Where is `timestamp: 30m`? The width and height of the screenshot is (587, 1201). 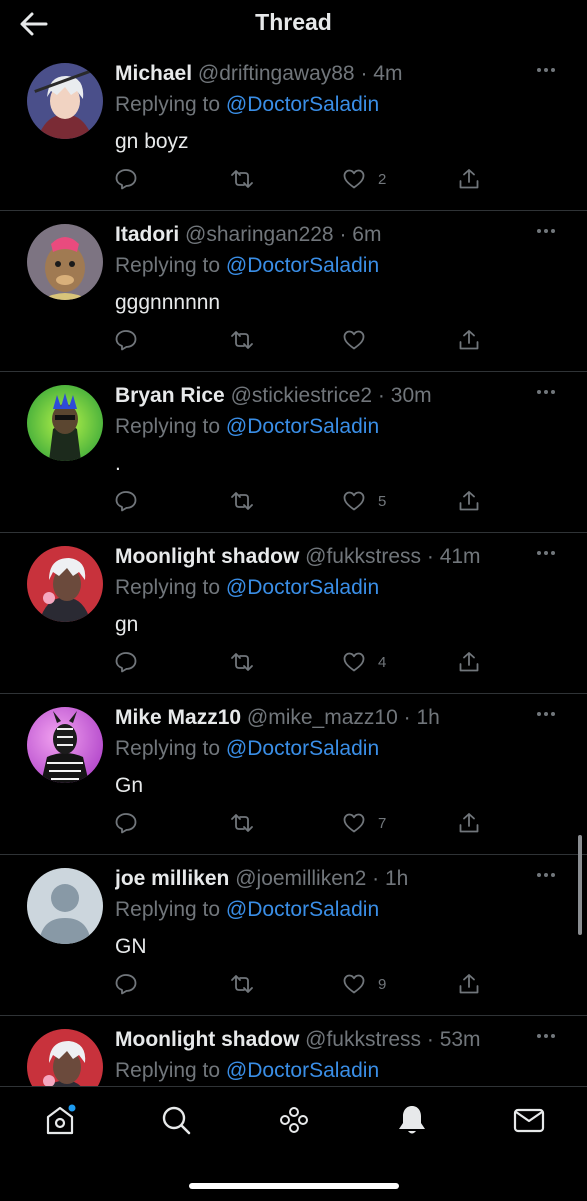 timestamp: 30m is located at coordinates (411, 395).